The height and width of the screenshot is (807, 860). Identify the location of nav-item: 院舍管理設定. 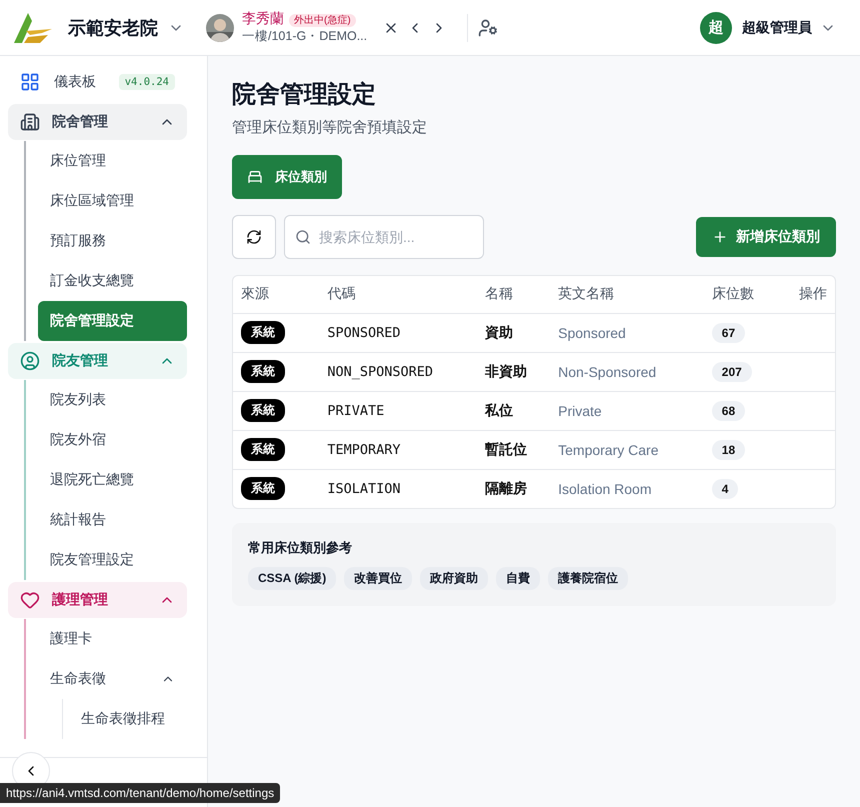
(112, 321).